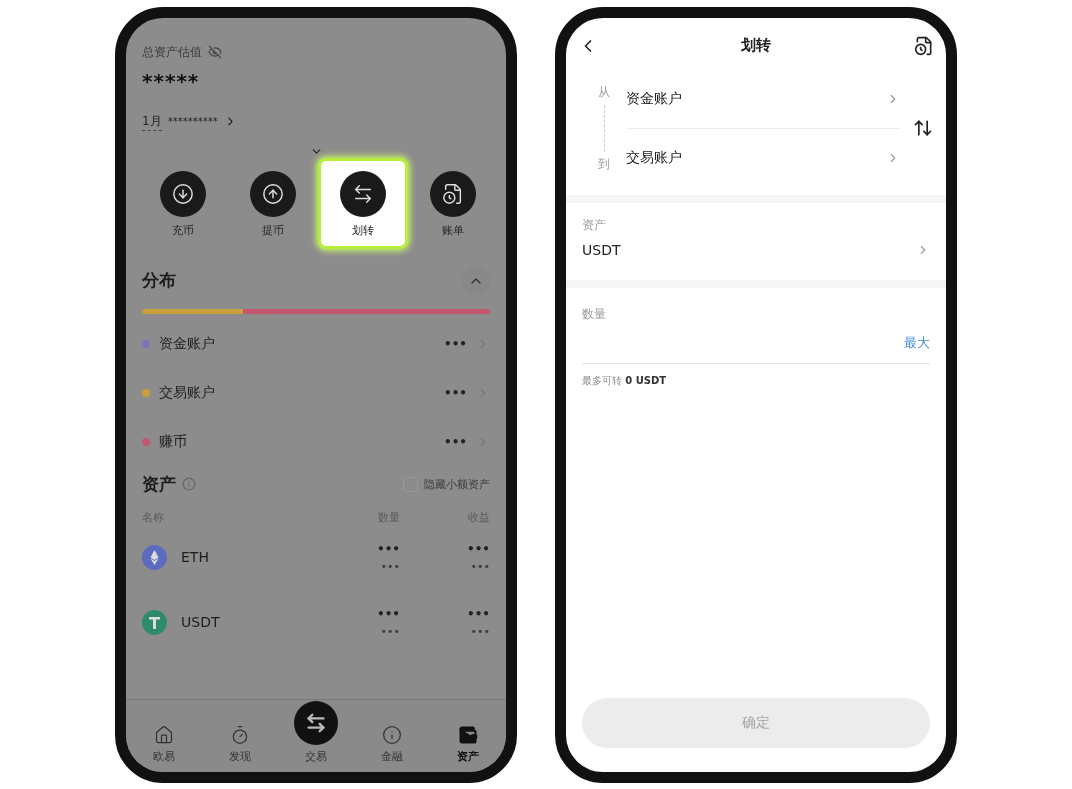  I want to click on action-button: 划转, so click(363, 203).